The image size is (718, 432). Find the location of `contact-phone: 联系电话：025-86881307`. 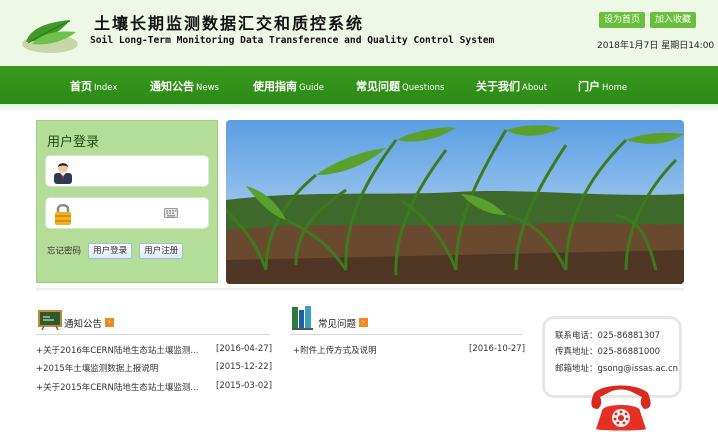

contact-phone: 联系电话：025-86881307 is located at coordinates (608, 336).